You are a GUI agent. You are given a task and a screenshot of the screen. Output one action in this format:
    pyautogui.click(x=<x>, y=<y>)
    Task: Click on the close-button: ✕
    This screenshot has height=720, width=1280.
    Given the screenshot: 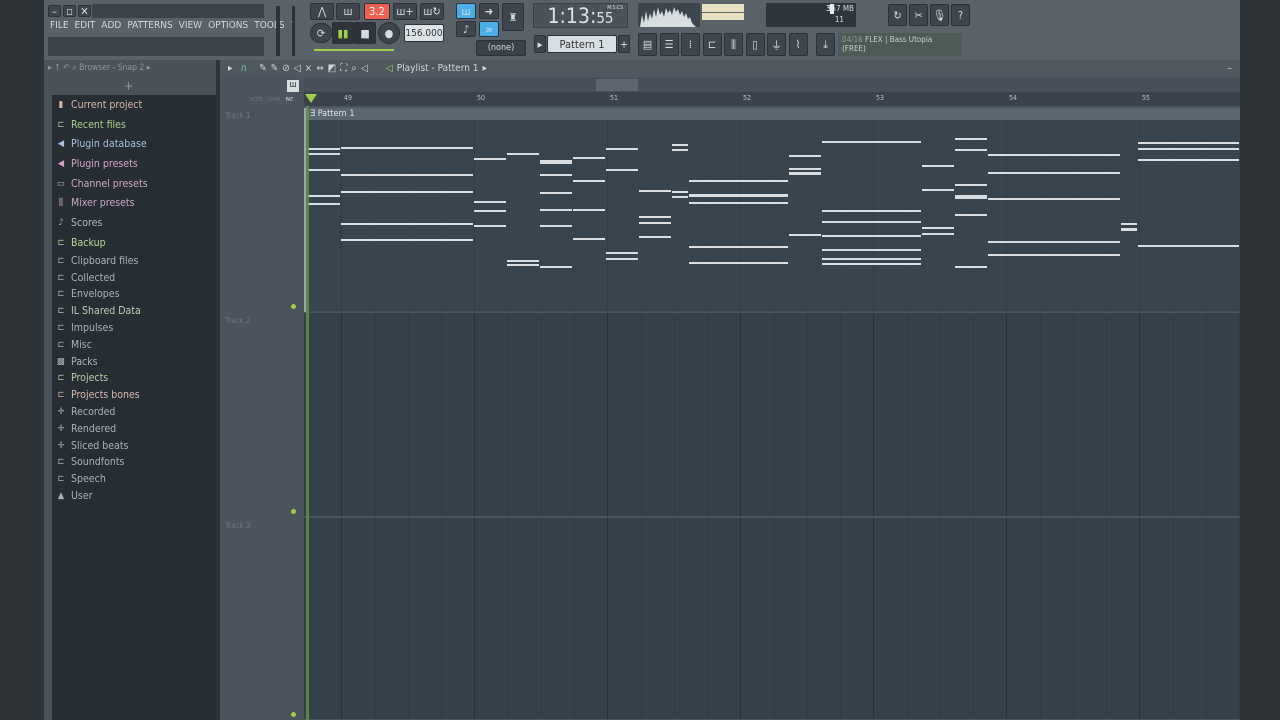 What is the action you would take?
    pyautogui.click(x=84, y=11)
    